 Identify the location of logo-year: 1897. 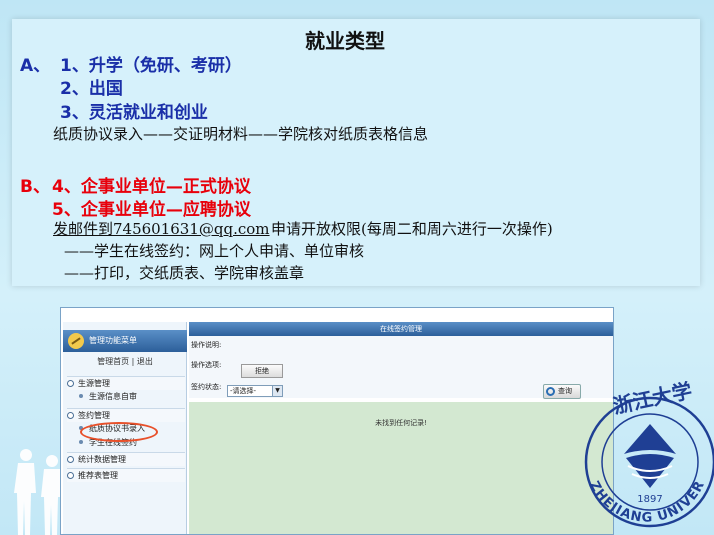
(649, 499).